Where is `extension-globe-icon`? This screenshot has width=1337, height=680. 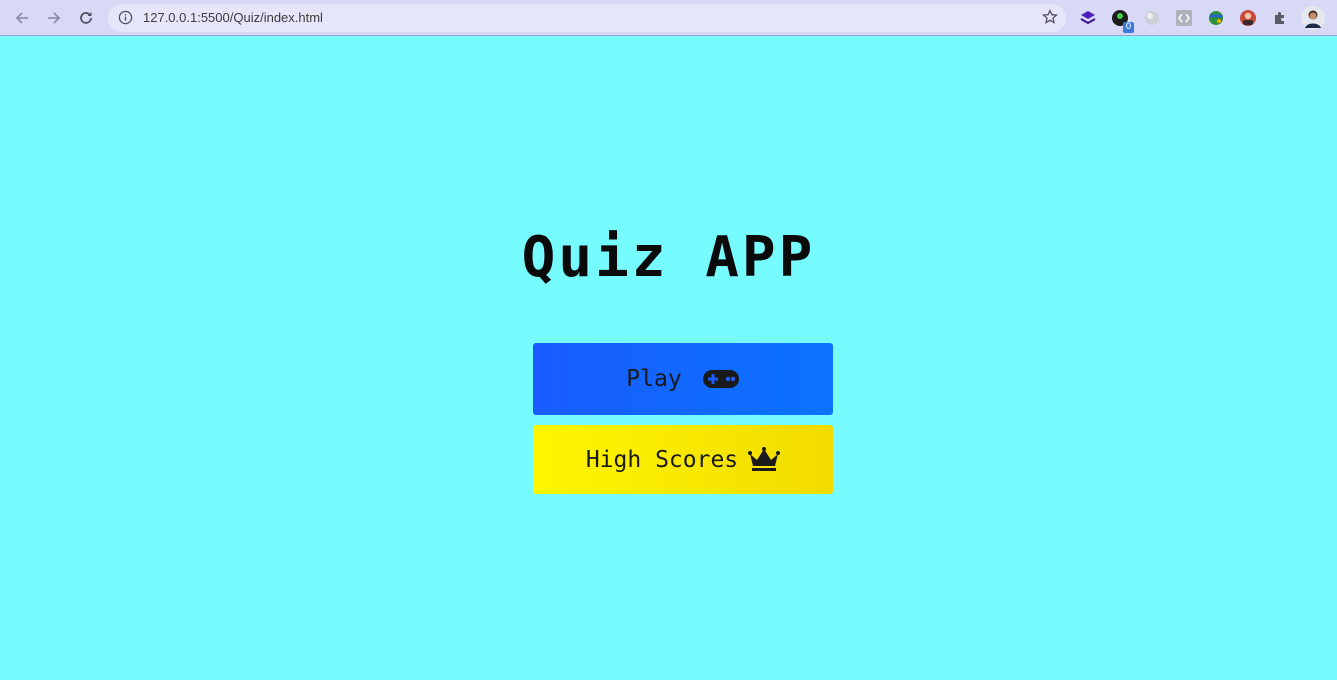
extension-globe-icon is located at coordinates (1216, 18).